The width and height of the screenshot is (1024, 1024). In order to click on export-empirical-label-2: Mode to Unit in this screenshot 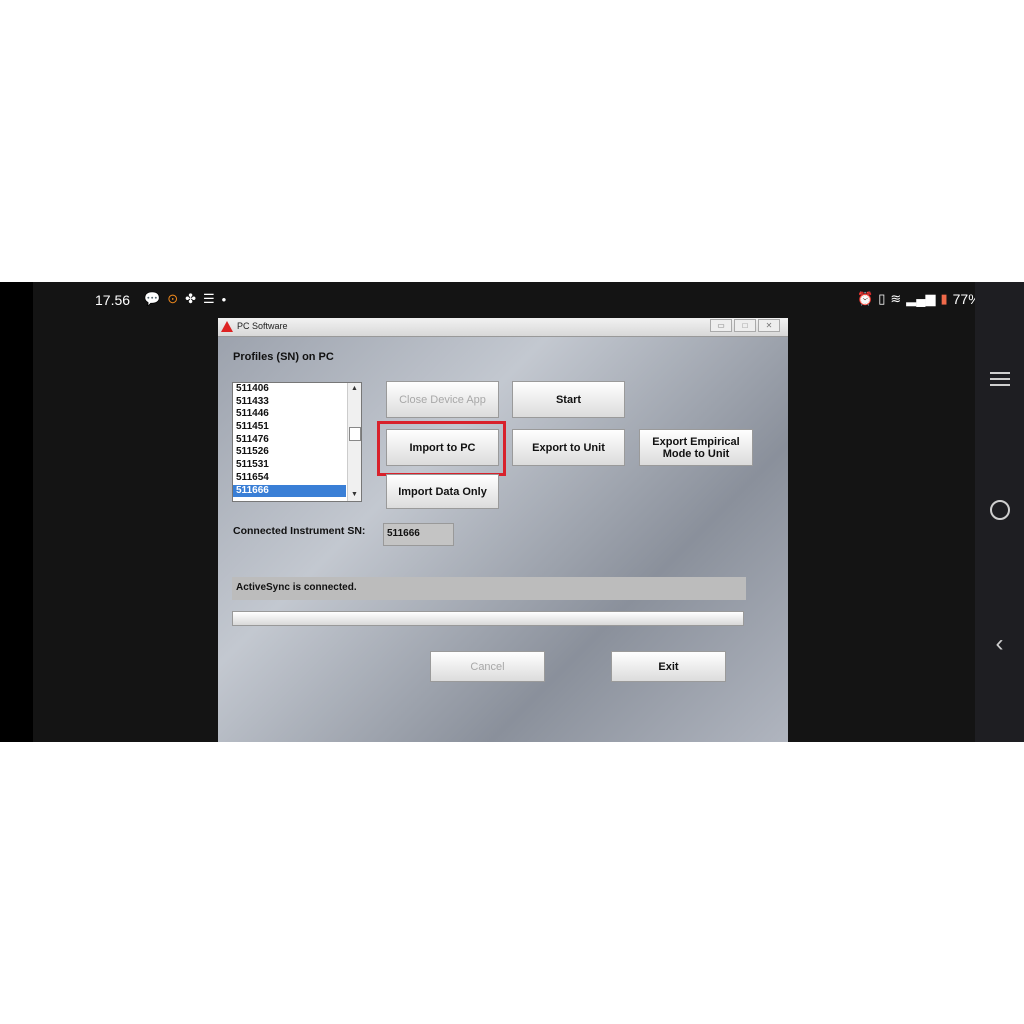, I will do `click(696, 453)`.